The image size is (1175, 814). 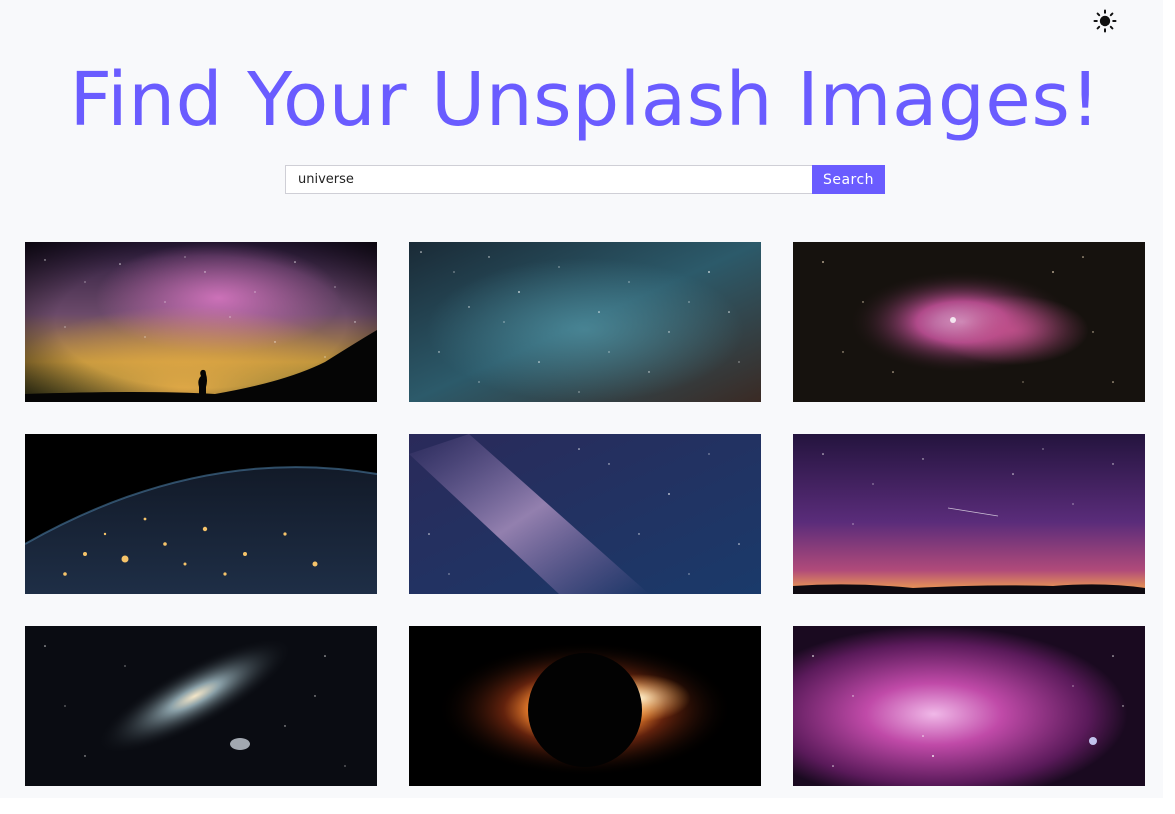 What do you see at coordinates (548, 179) in the screenshot?
I see `search-input` at bounding box center [548, 179].